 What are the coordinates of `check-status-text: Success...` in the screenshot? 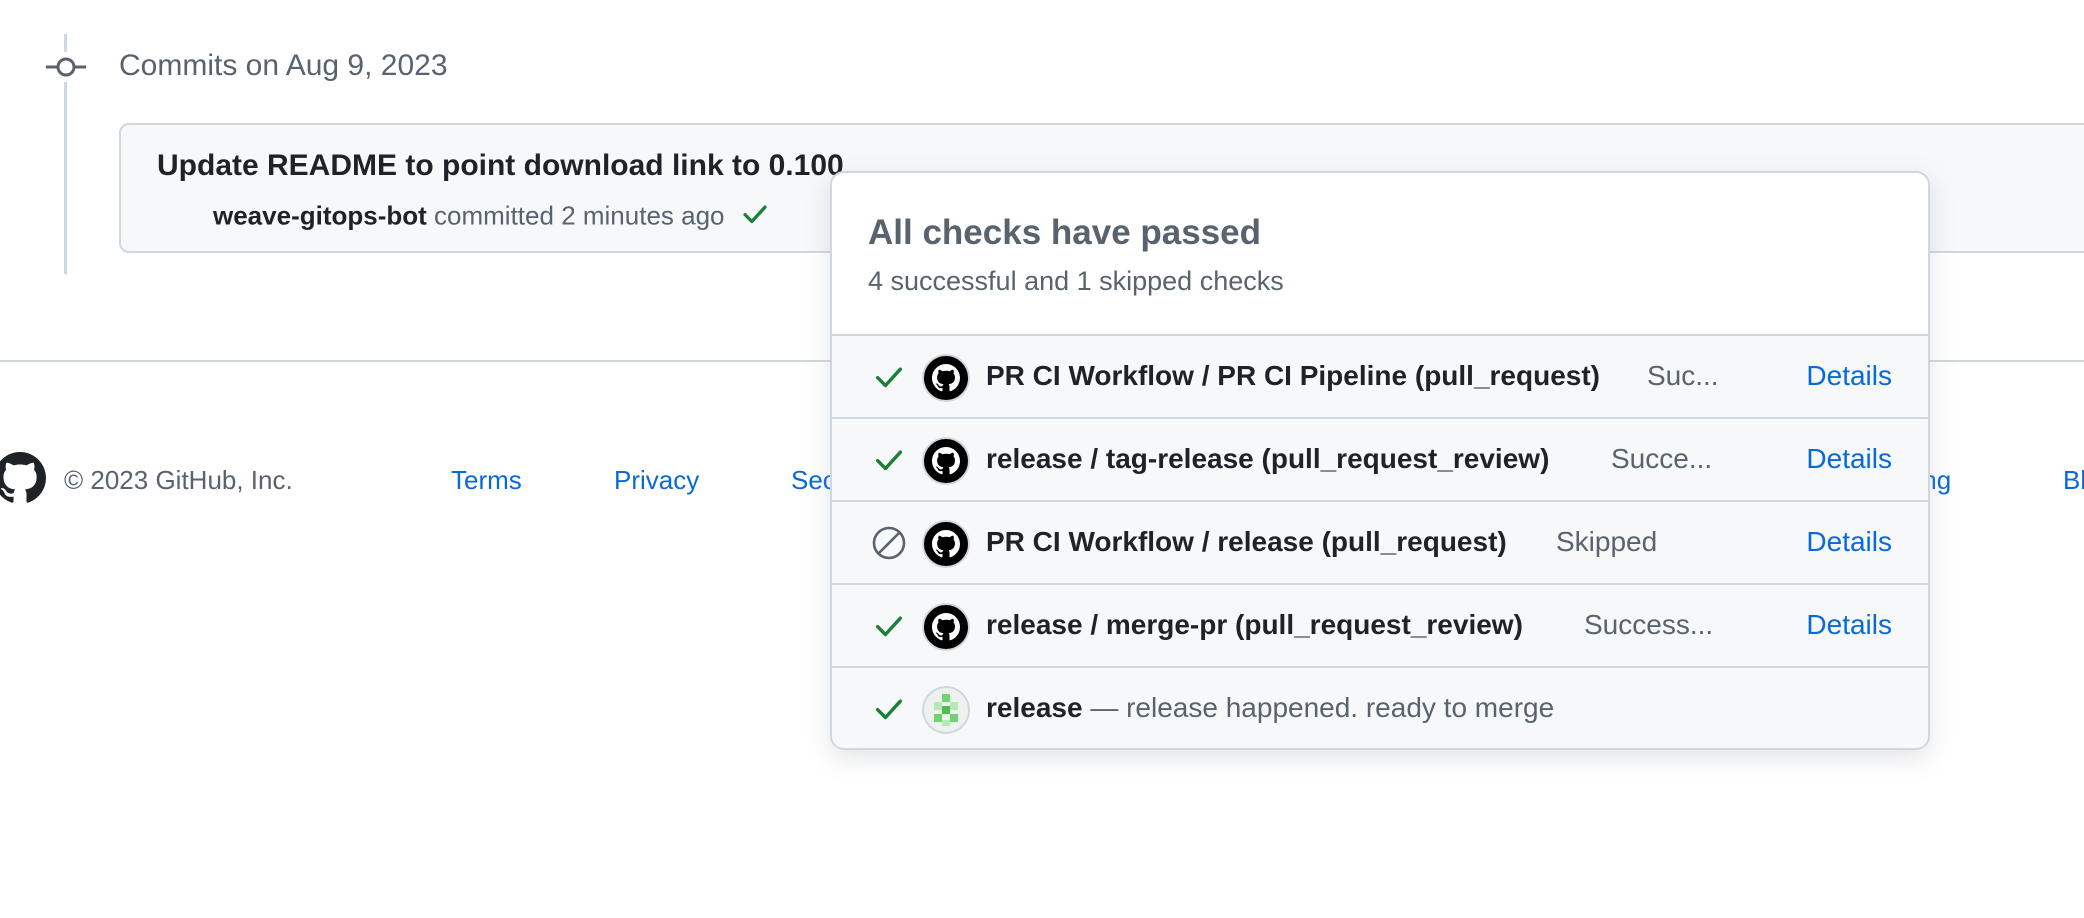 It's located at (1649, 624).